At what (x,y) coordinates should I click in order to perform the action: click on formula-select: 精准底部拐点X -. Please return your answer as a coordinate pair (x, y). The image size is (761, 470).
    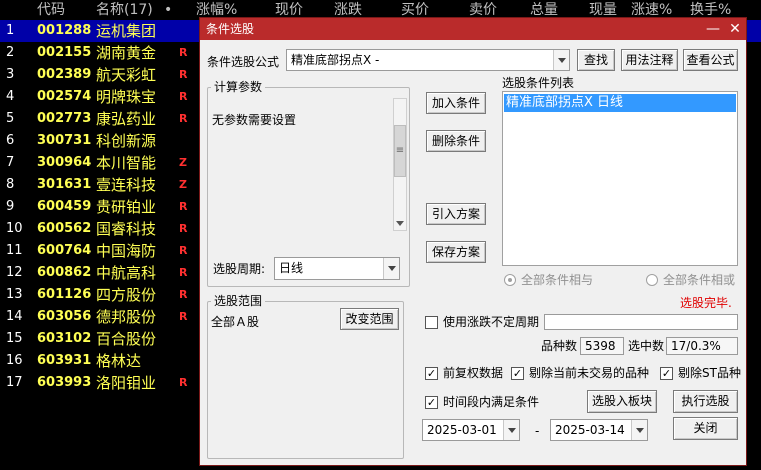
    Looking at the image, I should click on (428, 60).